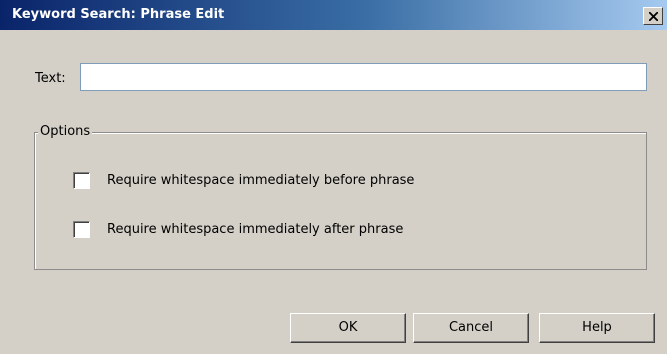  What do you see at coordinates (471, 328) in the screenshot?
I see `cancel-button: Cancel` at bounding box center [471, 328].